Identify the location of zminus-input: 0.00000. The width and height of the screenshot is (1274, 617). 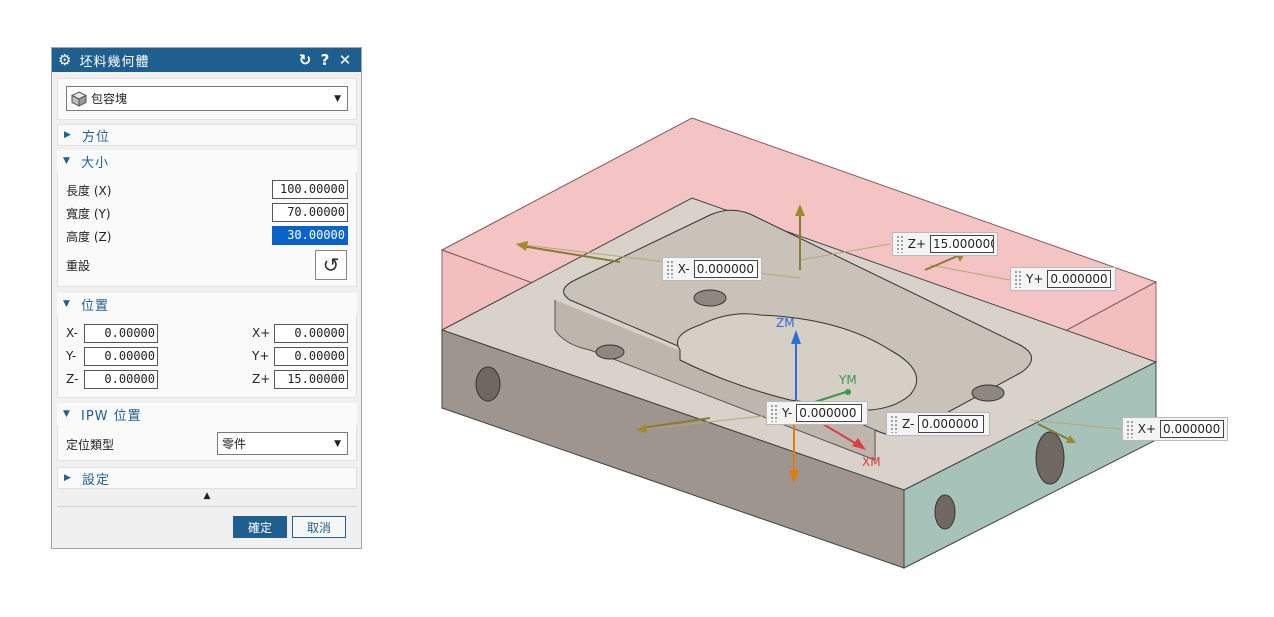
(121, 379).